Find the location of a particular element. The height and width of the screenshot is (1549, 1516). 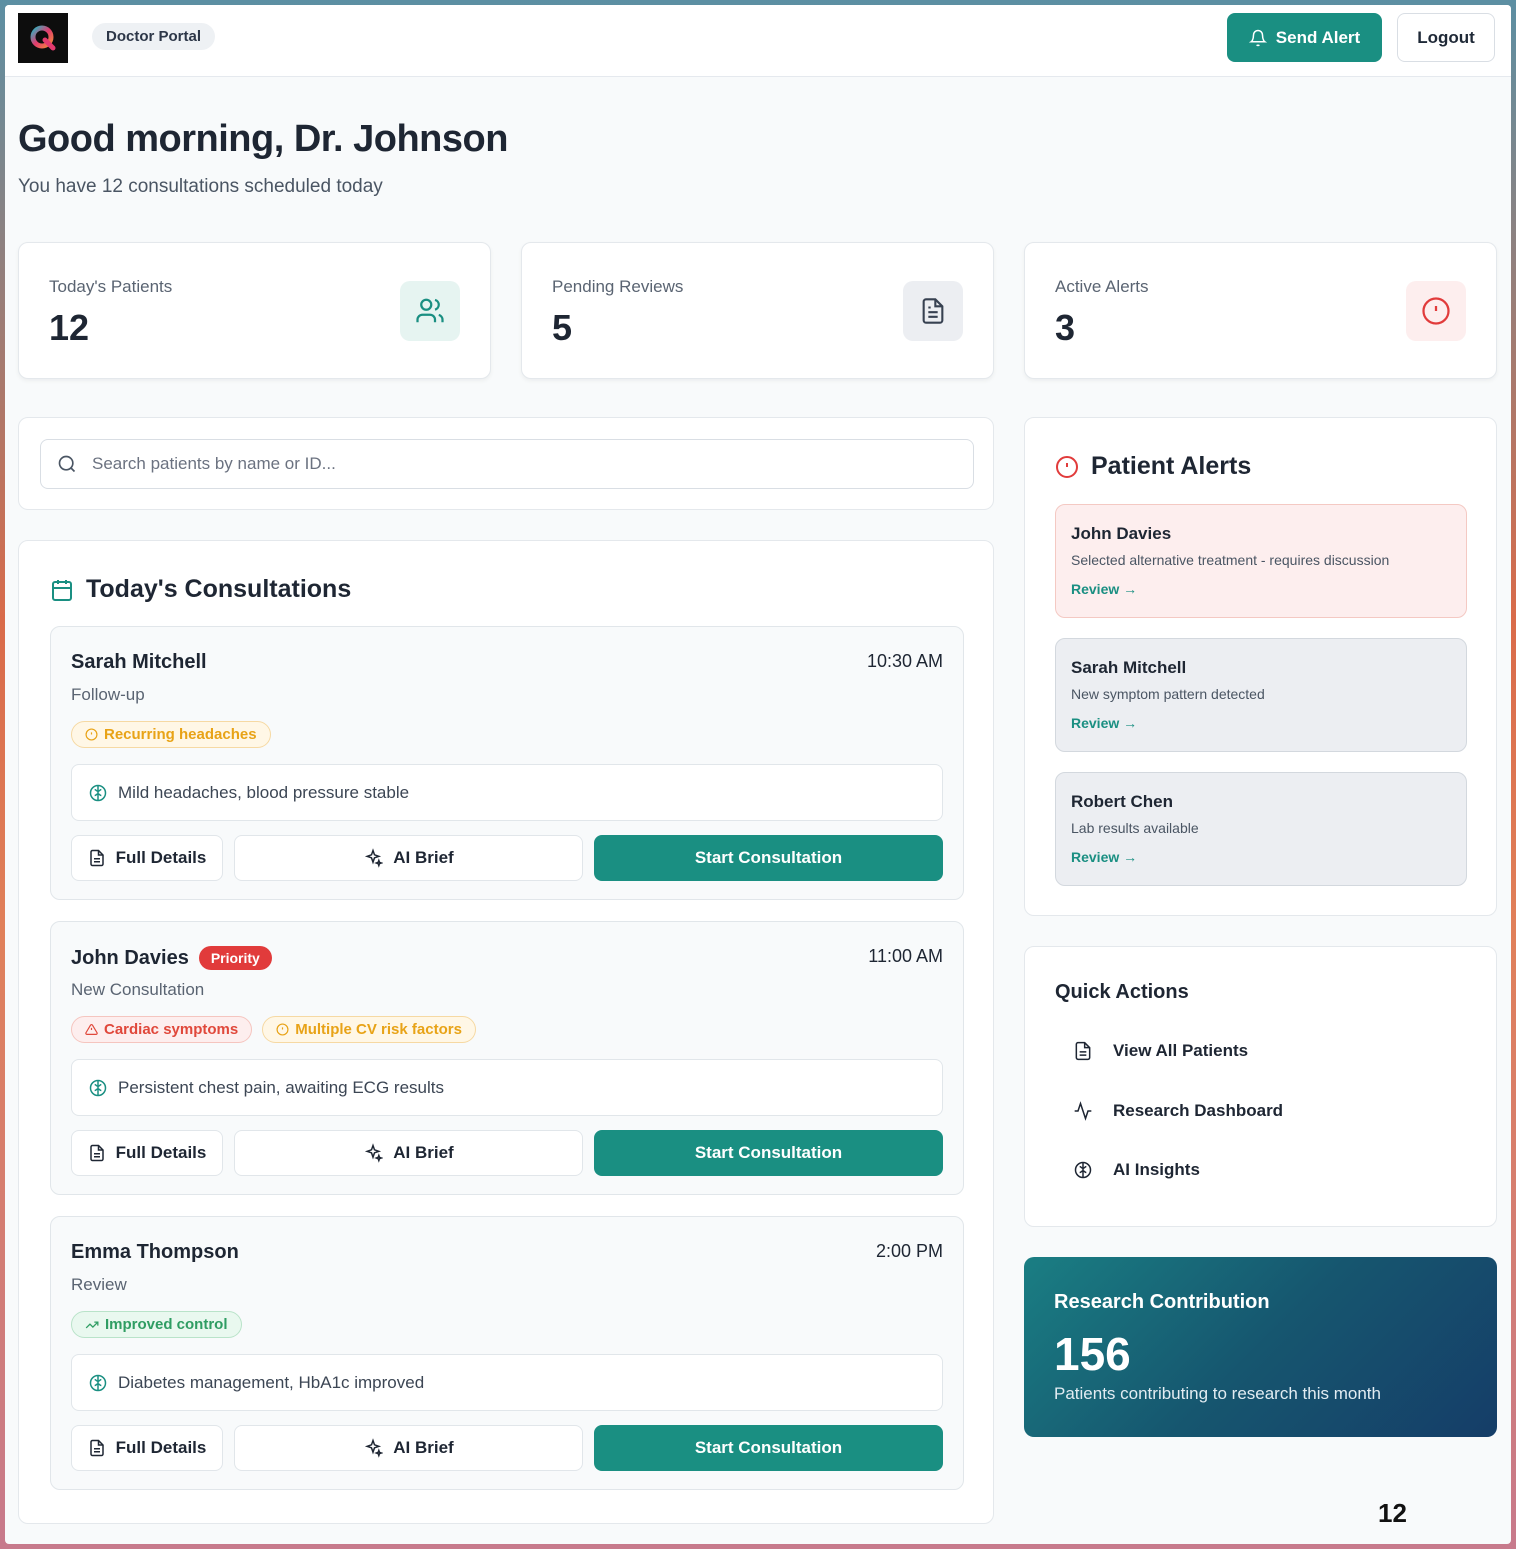

quick-action-label: Research Dashboard is located at coordinates (1198, 1110).